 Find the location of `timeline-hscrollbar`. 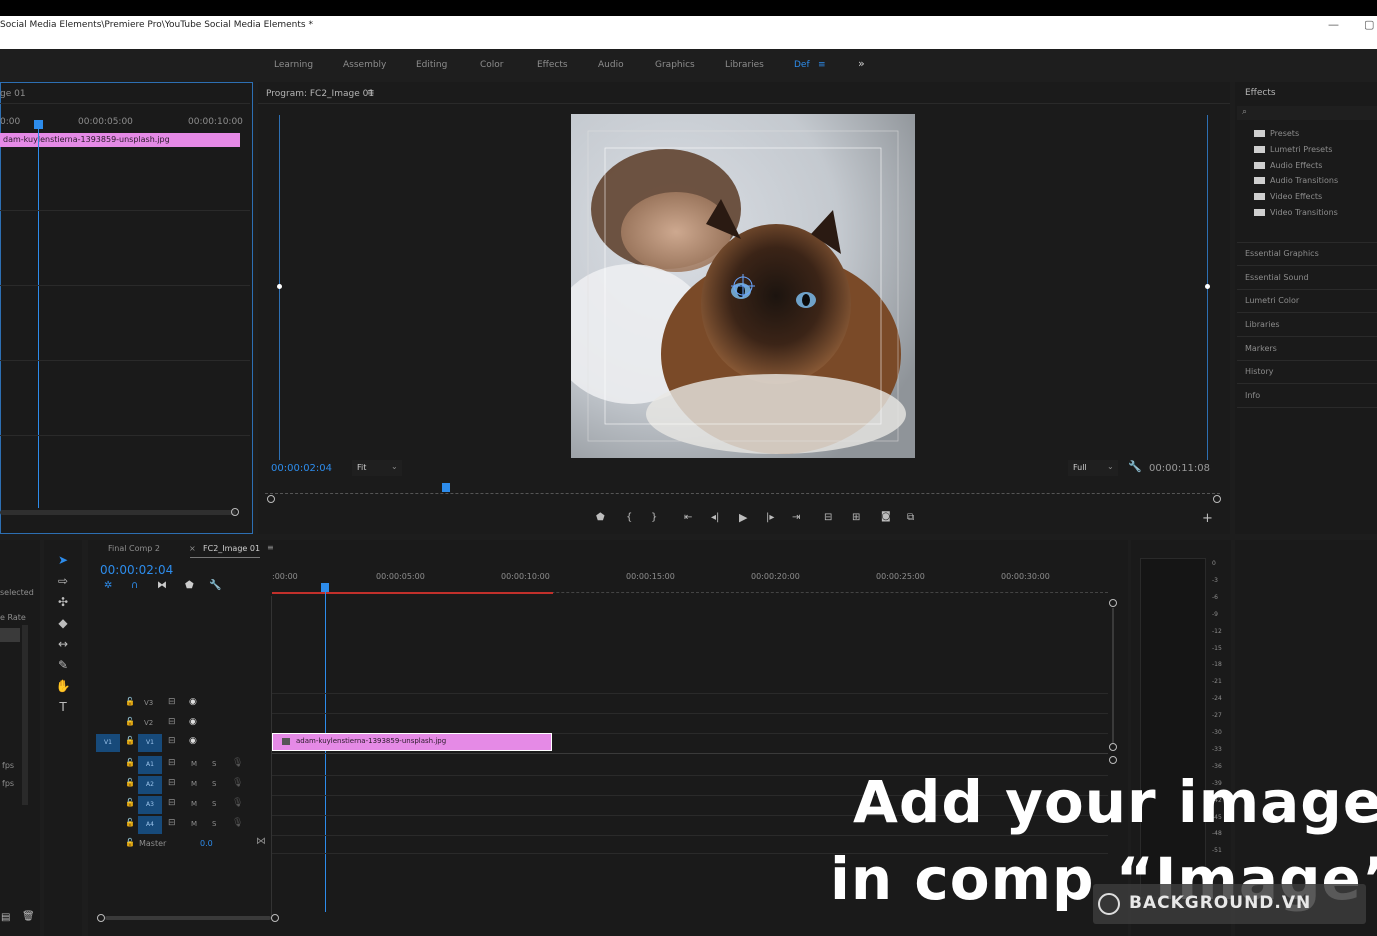

timeline-hscrollbar is located at coordinates (188, 918).